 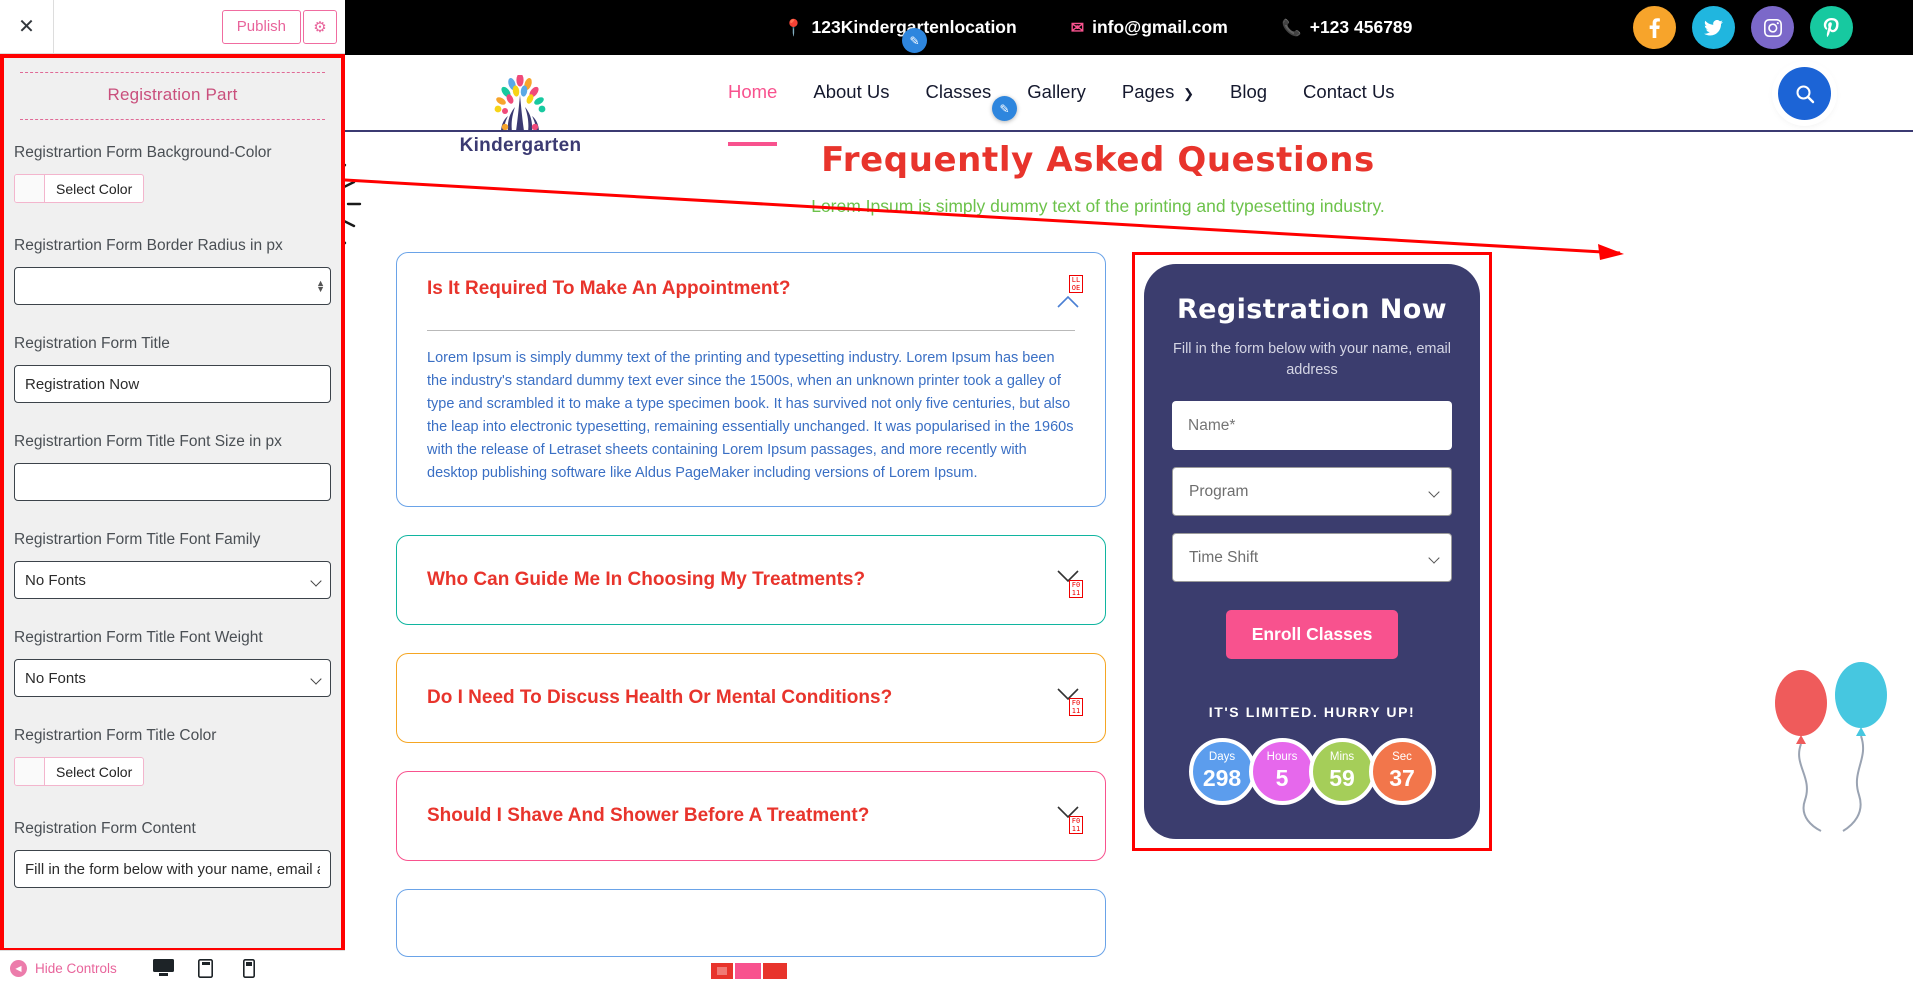 What do you see at coordinates (1282, 756) in the screenshot?
I see `countdown-hours-label: Hours` at bounding box center [1282, 756].